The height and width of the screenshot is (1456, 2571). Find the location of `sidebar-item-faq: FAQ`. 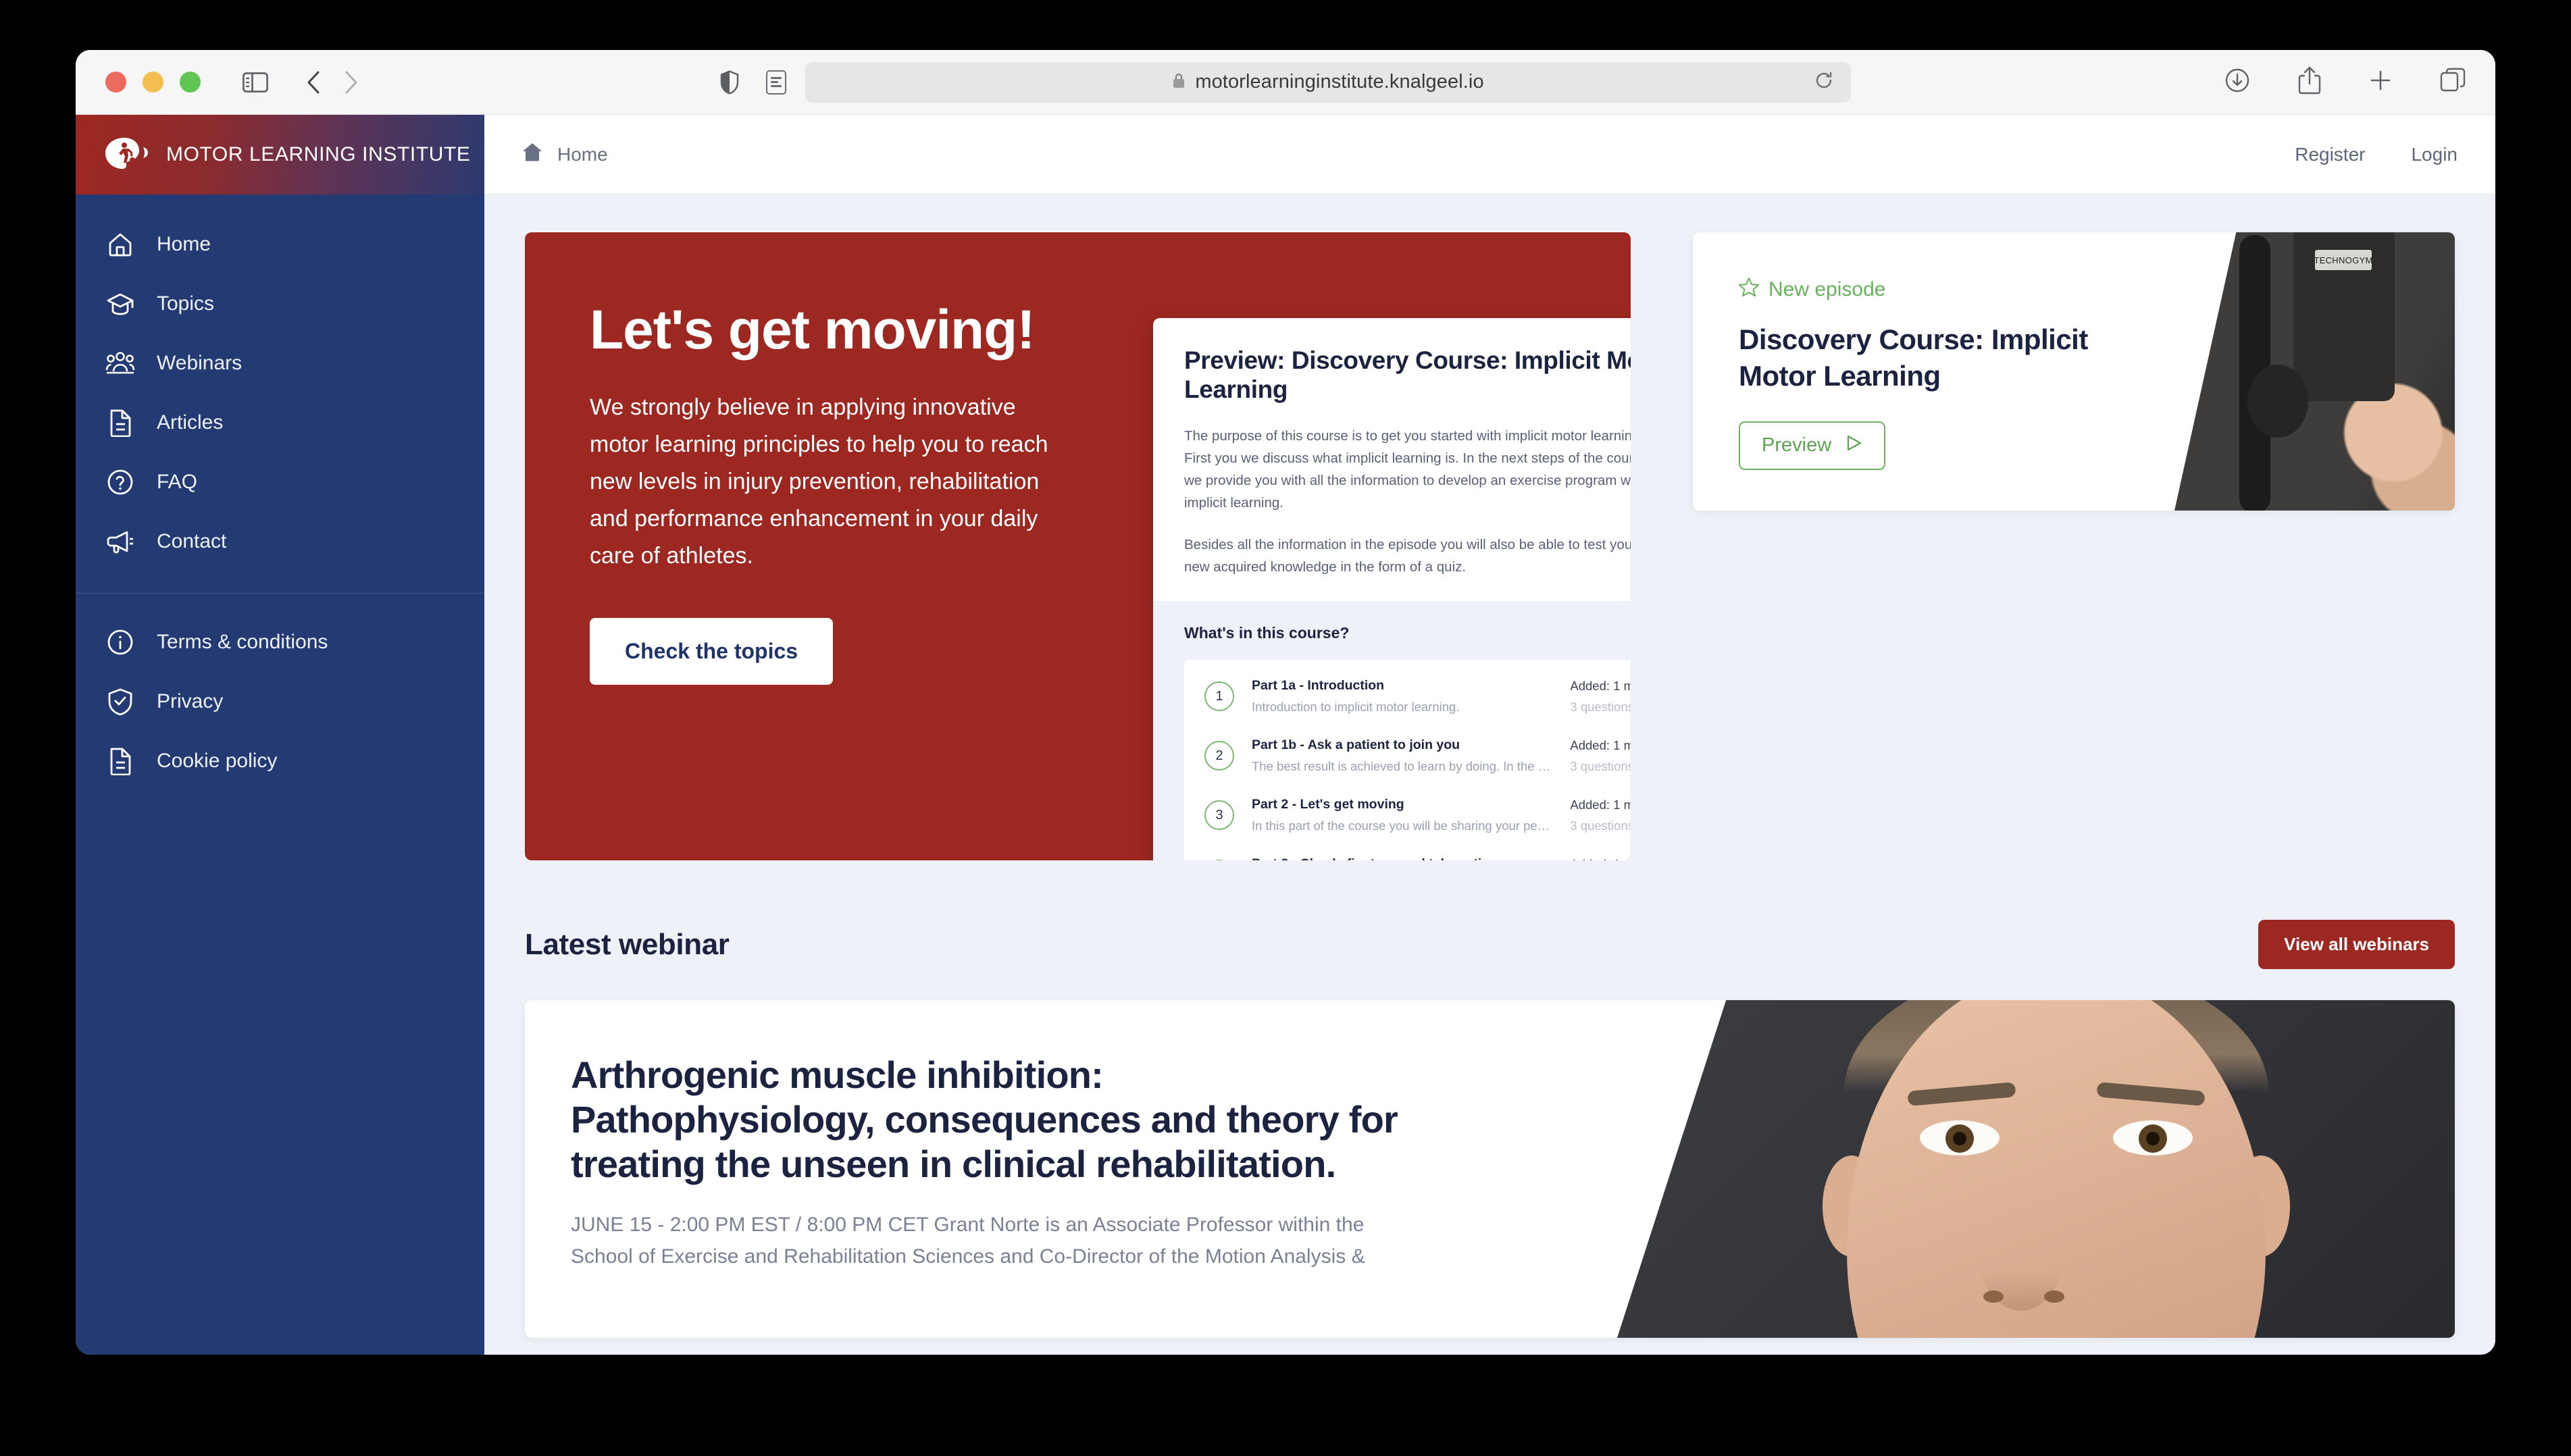

sidebar-item-faq: FAQ is located at coordinates (280, 482).